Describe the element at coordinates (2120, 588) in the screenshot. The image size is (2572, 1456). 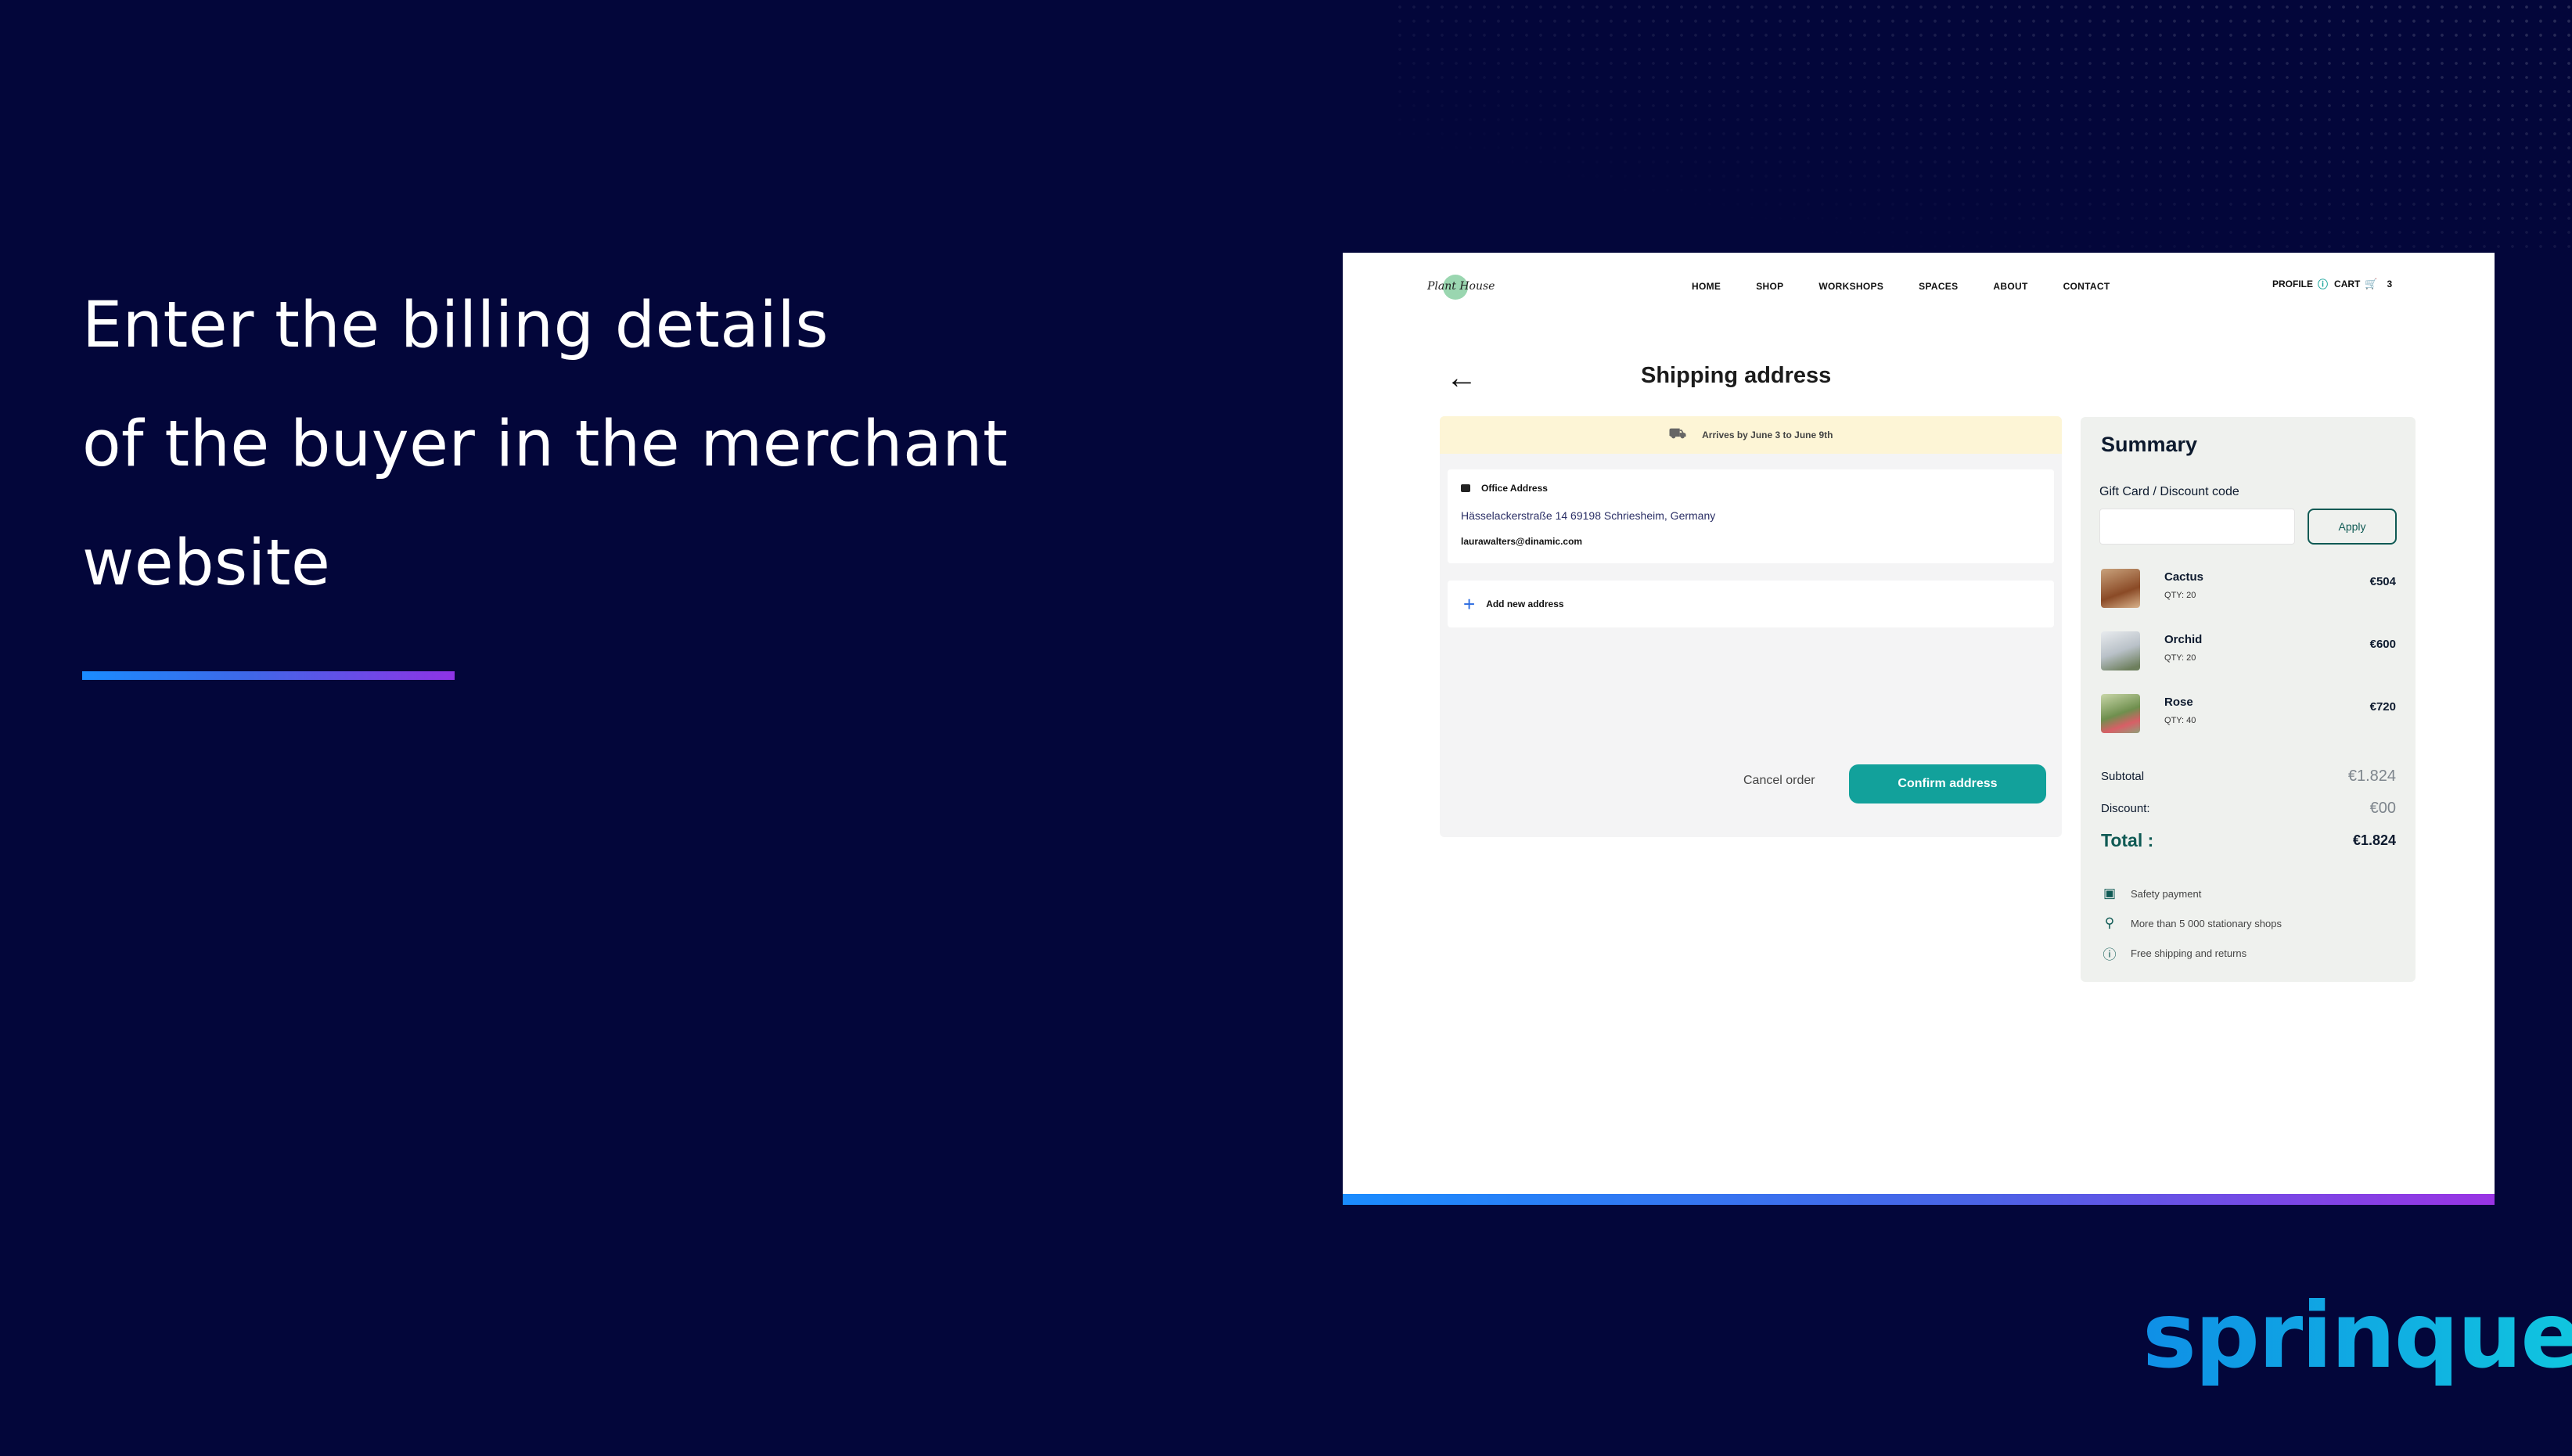
I see `cactus-thumbnail` at that location.